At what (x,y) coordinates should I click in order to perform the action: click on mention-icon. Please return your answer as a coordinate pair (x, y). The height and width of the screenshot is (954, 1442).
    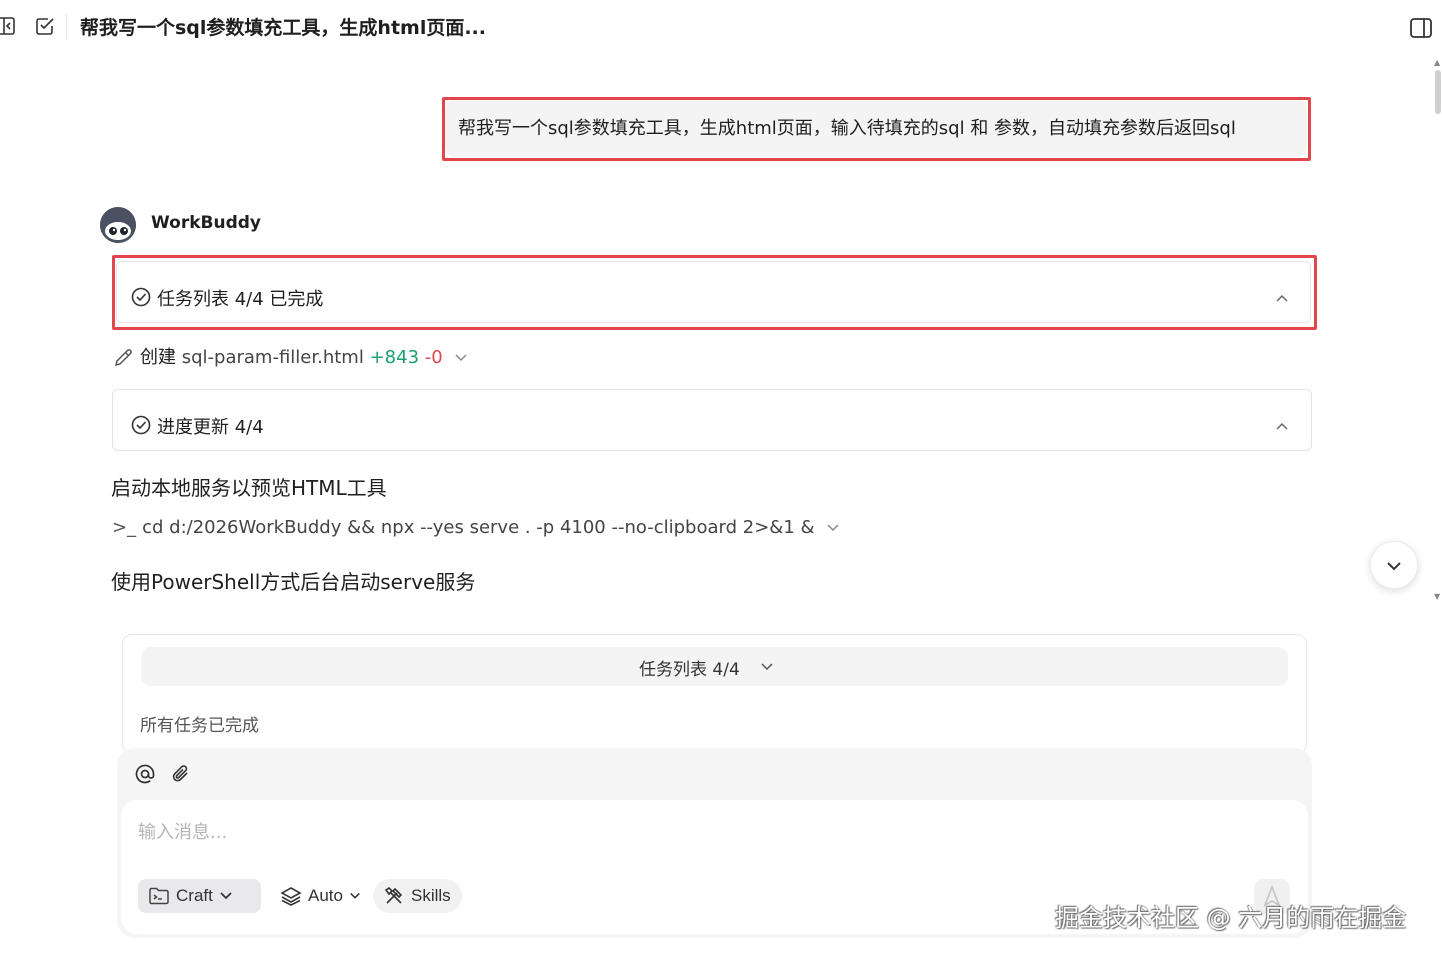
    Looking at the image, I should click on (145, 774).